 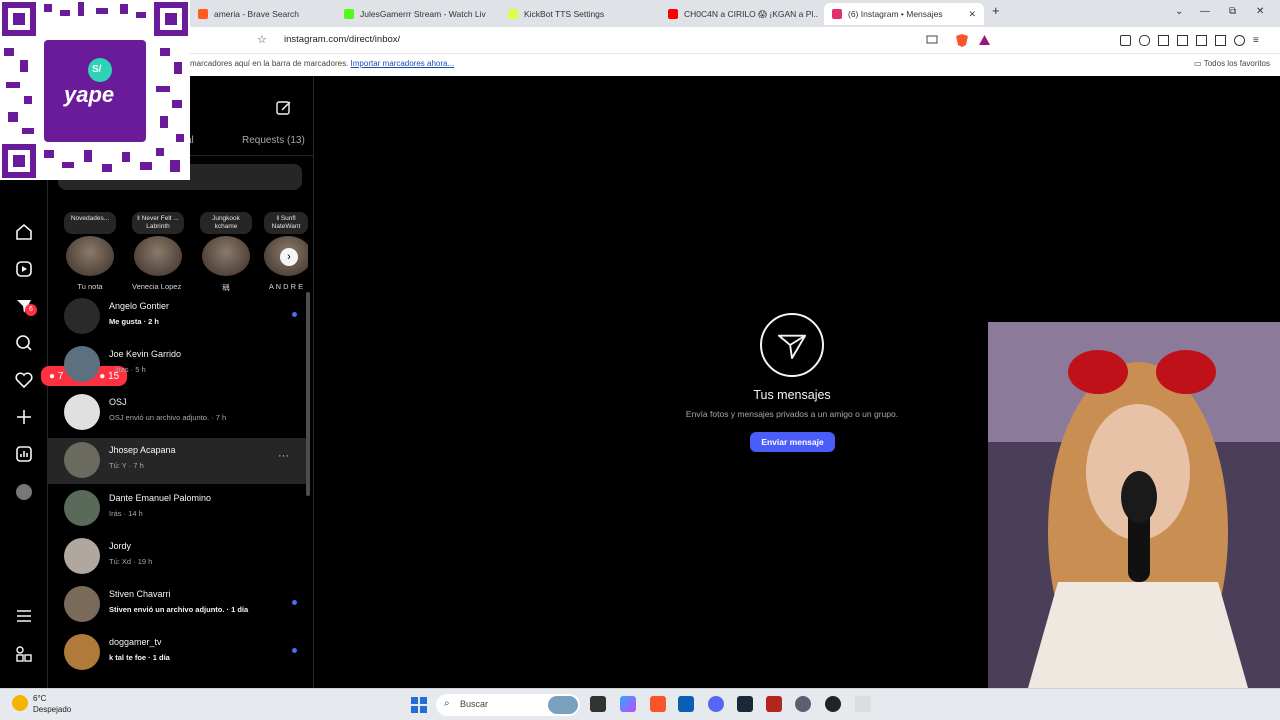 What do you see at coordinates (24, 380) in the screenshot?
I see `heart-icon` at bounding box center [24, 380].